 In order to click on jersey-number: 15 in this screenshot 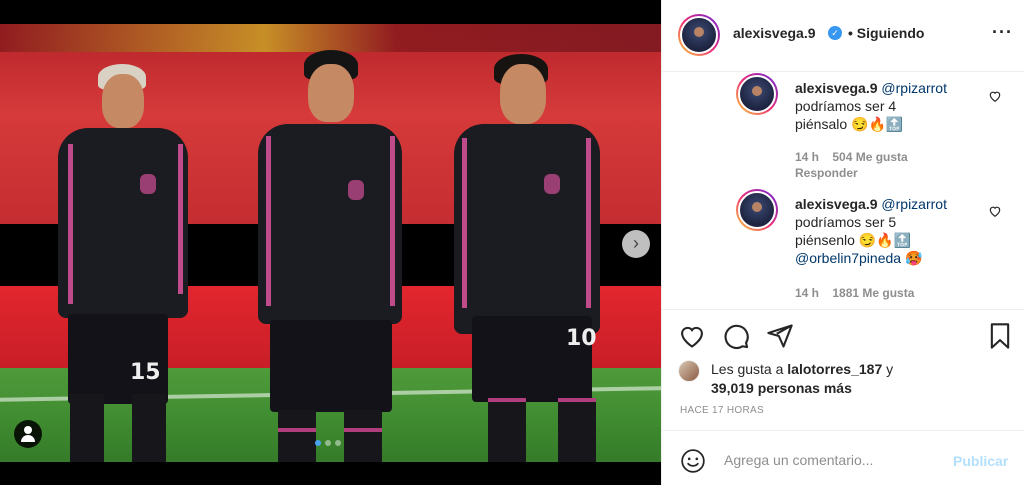, I will do `click(145, 372)`.